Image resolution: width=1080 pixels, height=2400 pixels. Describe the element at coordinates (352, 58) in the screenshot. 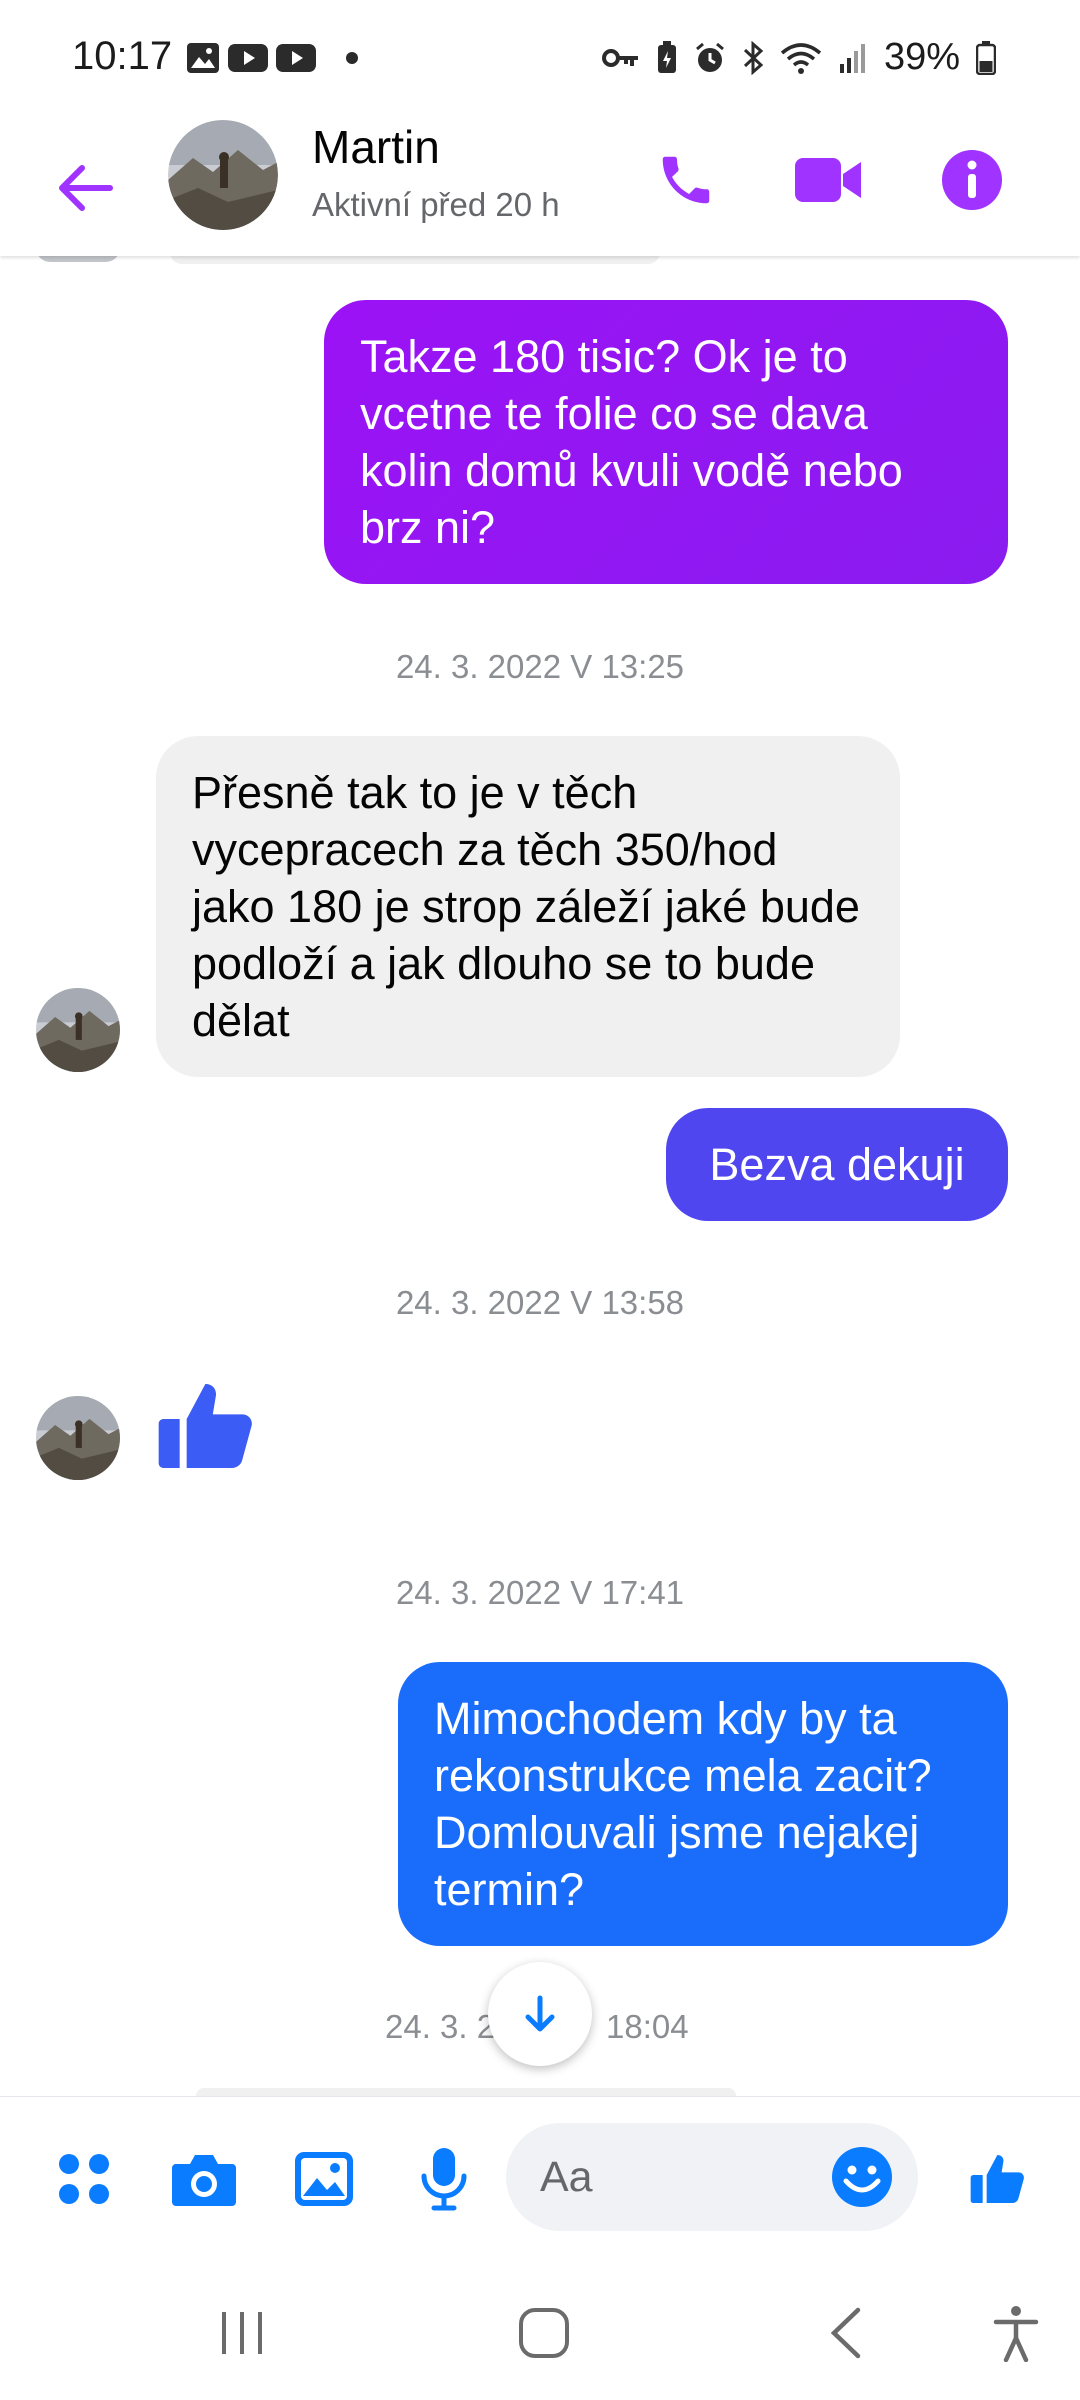

I see `dot-icon` at that location.